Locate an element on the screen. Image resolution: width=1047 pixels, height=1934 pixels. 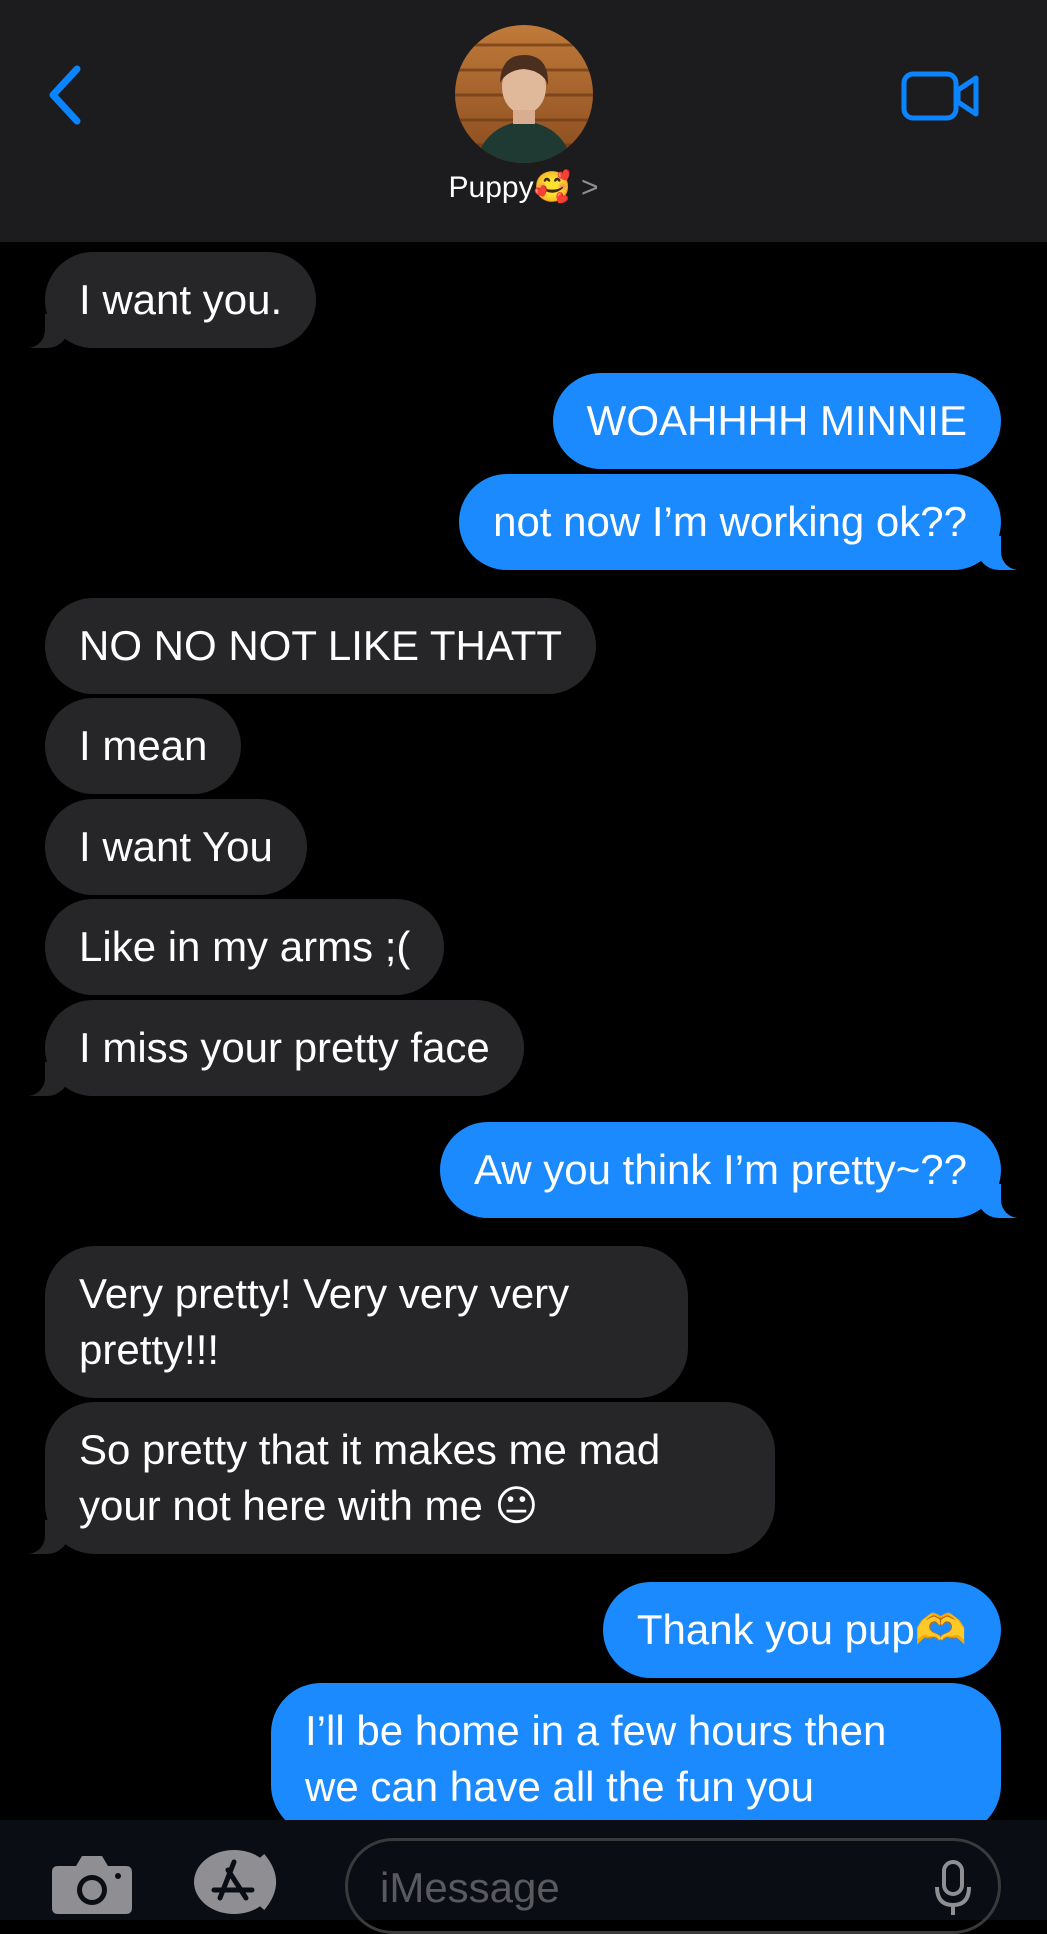
message-text-line: Very pretty! Very very very is located at coordinates (324, 1293).